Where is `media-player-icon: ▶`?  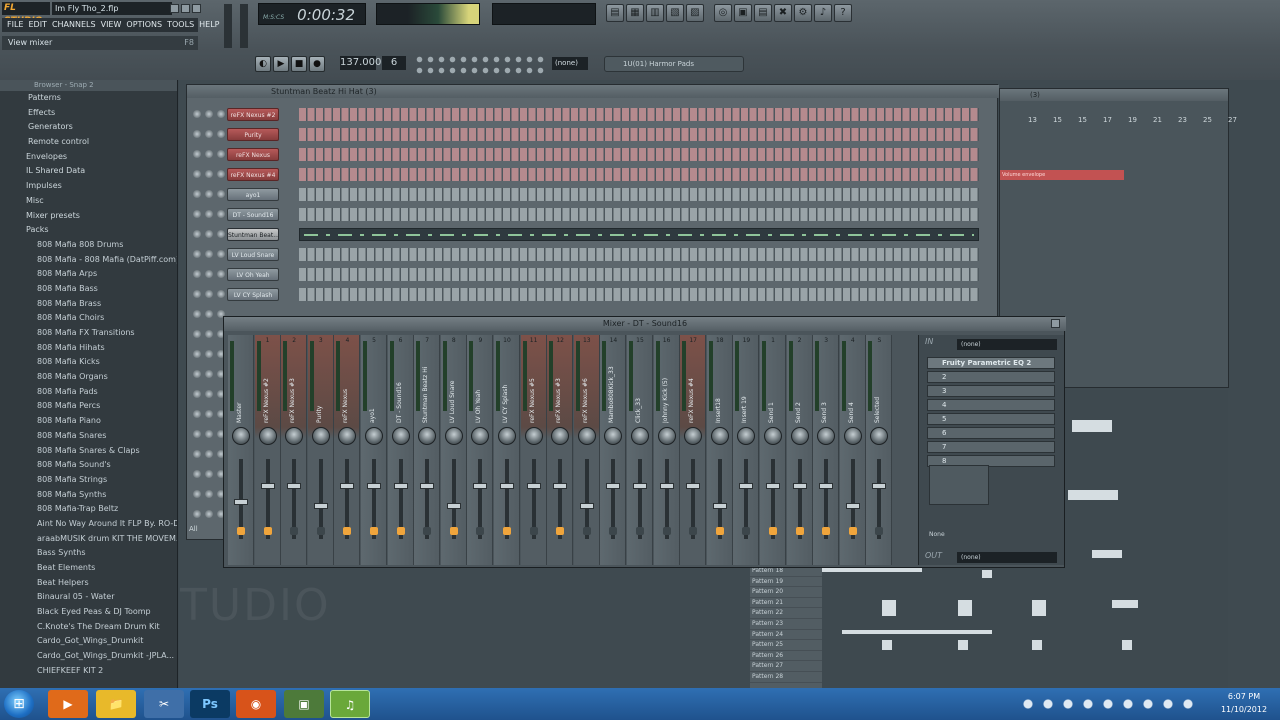
media-player-icon: ▶ is located at coordinates (68, 704).